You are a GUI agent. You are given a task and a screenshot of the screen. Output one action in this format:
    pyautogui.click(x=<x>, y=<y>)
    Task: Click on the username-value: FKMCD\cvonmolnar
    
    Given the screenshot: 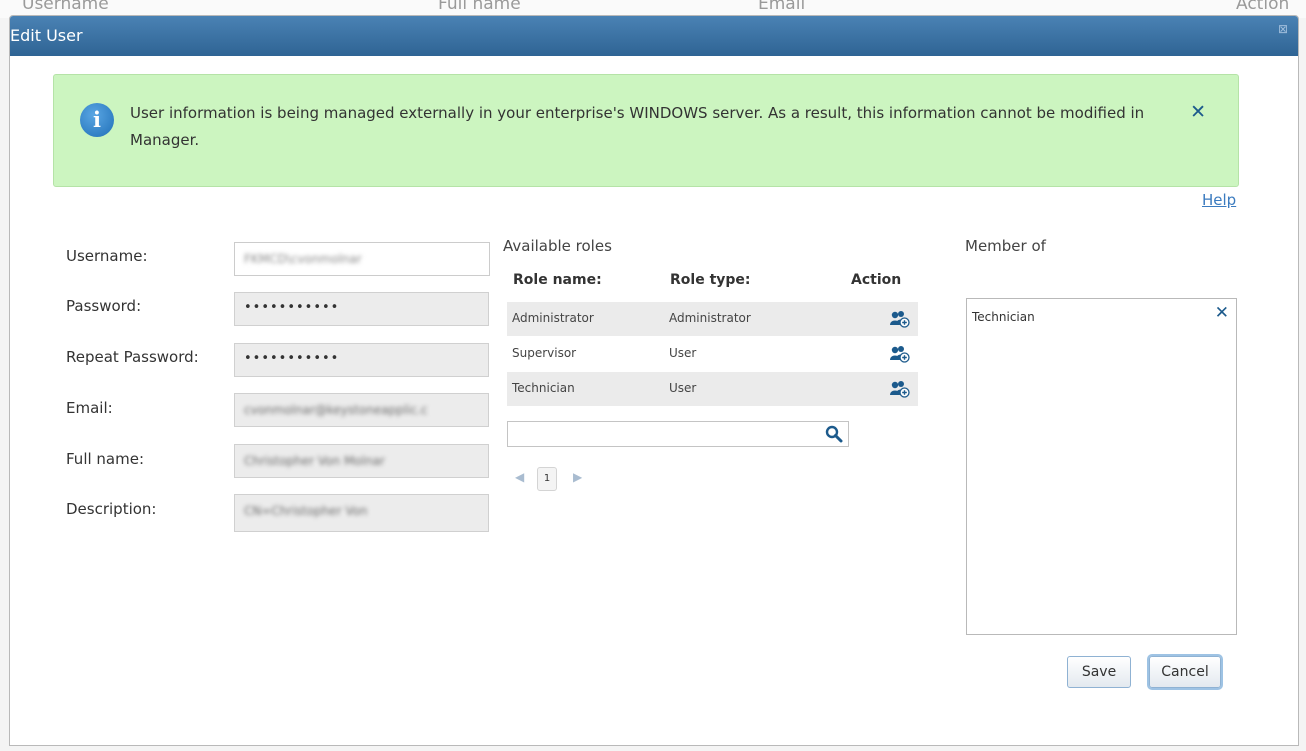 What is the action you would take?
    pyautogui.click(x=303, y=259)
    